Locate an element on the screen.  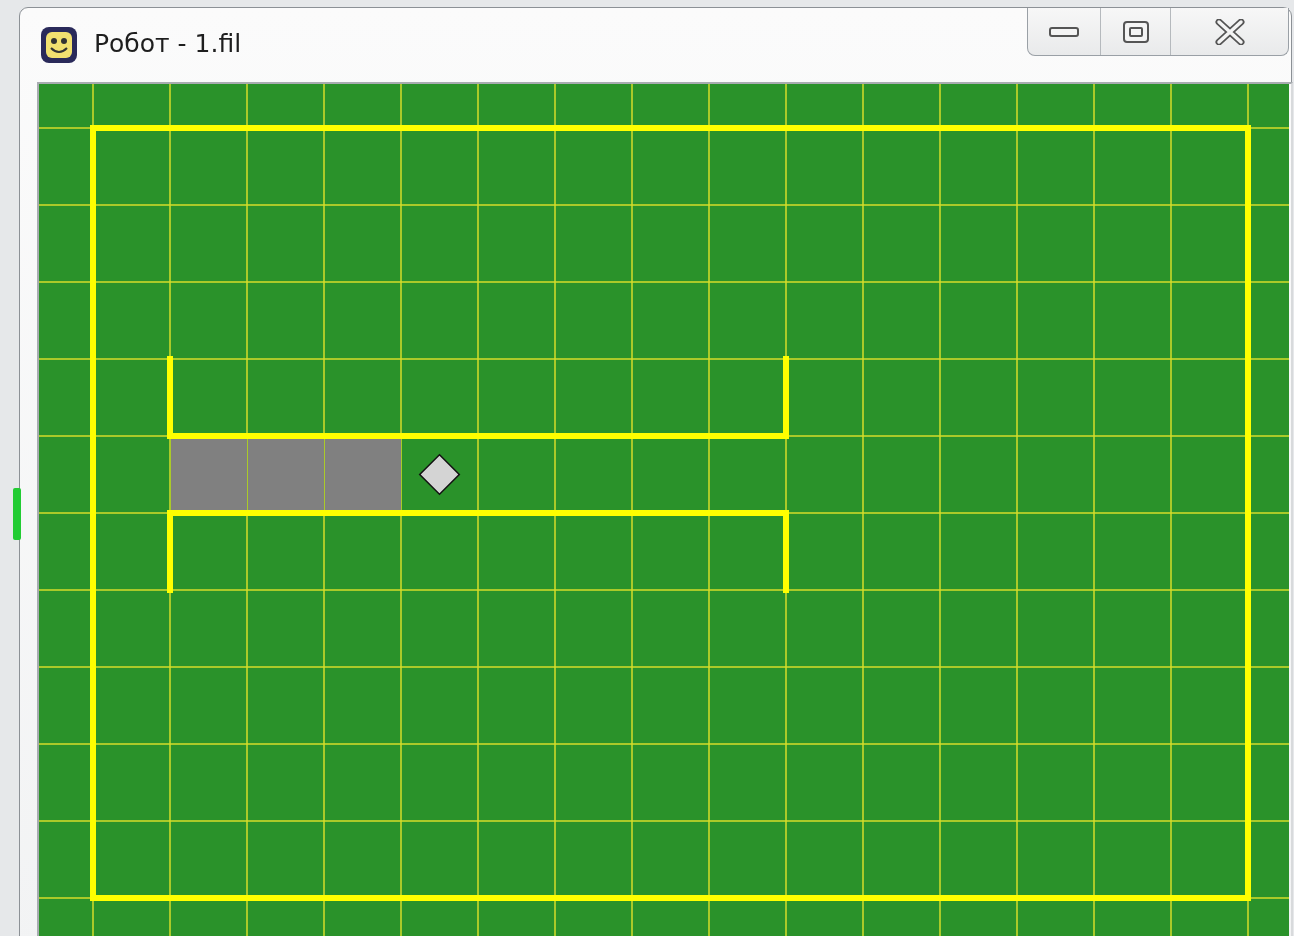
close-icon is located at coordinates (1229, 31).